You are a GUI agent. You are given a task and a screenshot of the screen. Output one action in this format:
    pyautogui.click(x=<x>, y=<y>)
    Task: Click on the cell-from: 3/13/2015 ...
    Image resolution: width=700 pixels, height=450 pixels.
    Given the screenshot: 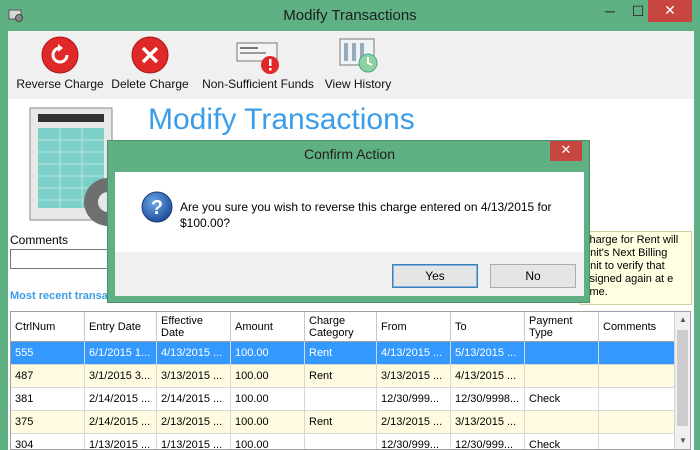 What is the action you would take?
    pyautogui.click(x=414, y=376)
    